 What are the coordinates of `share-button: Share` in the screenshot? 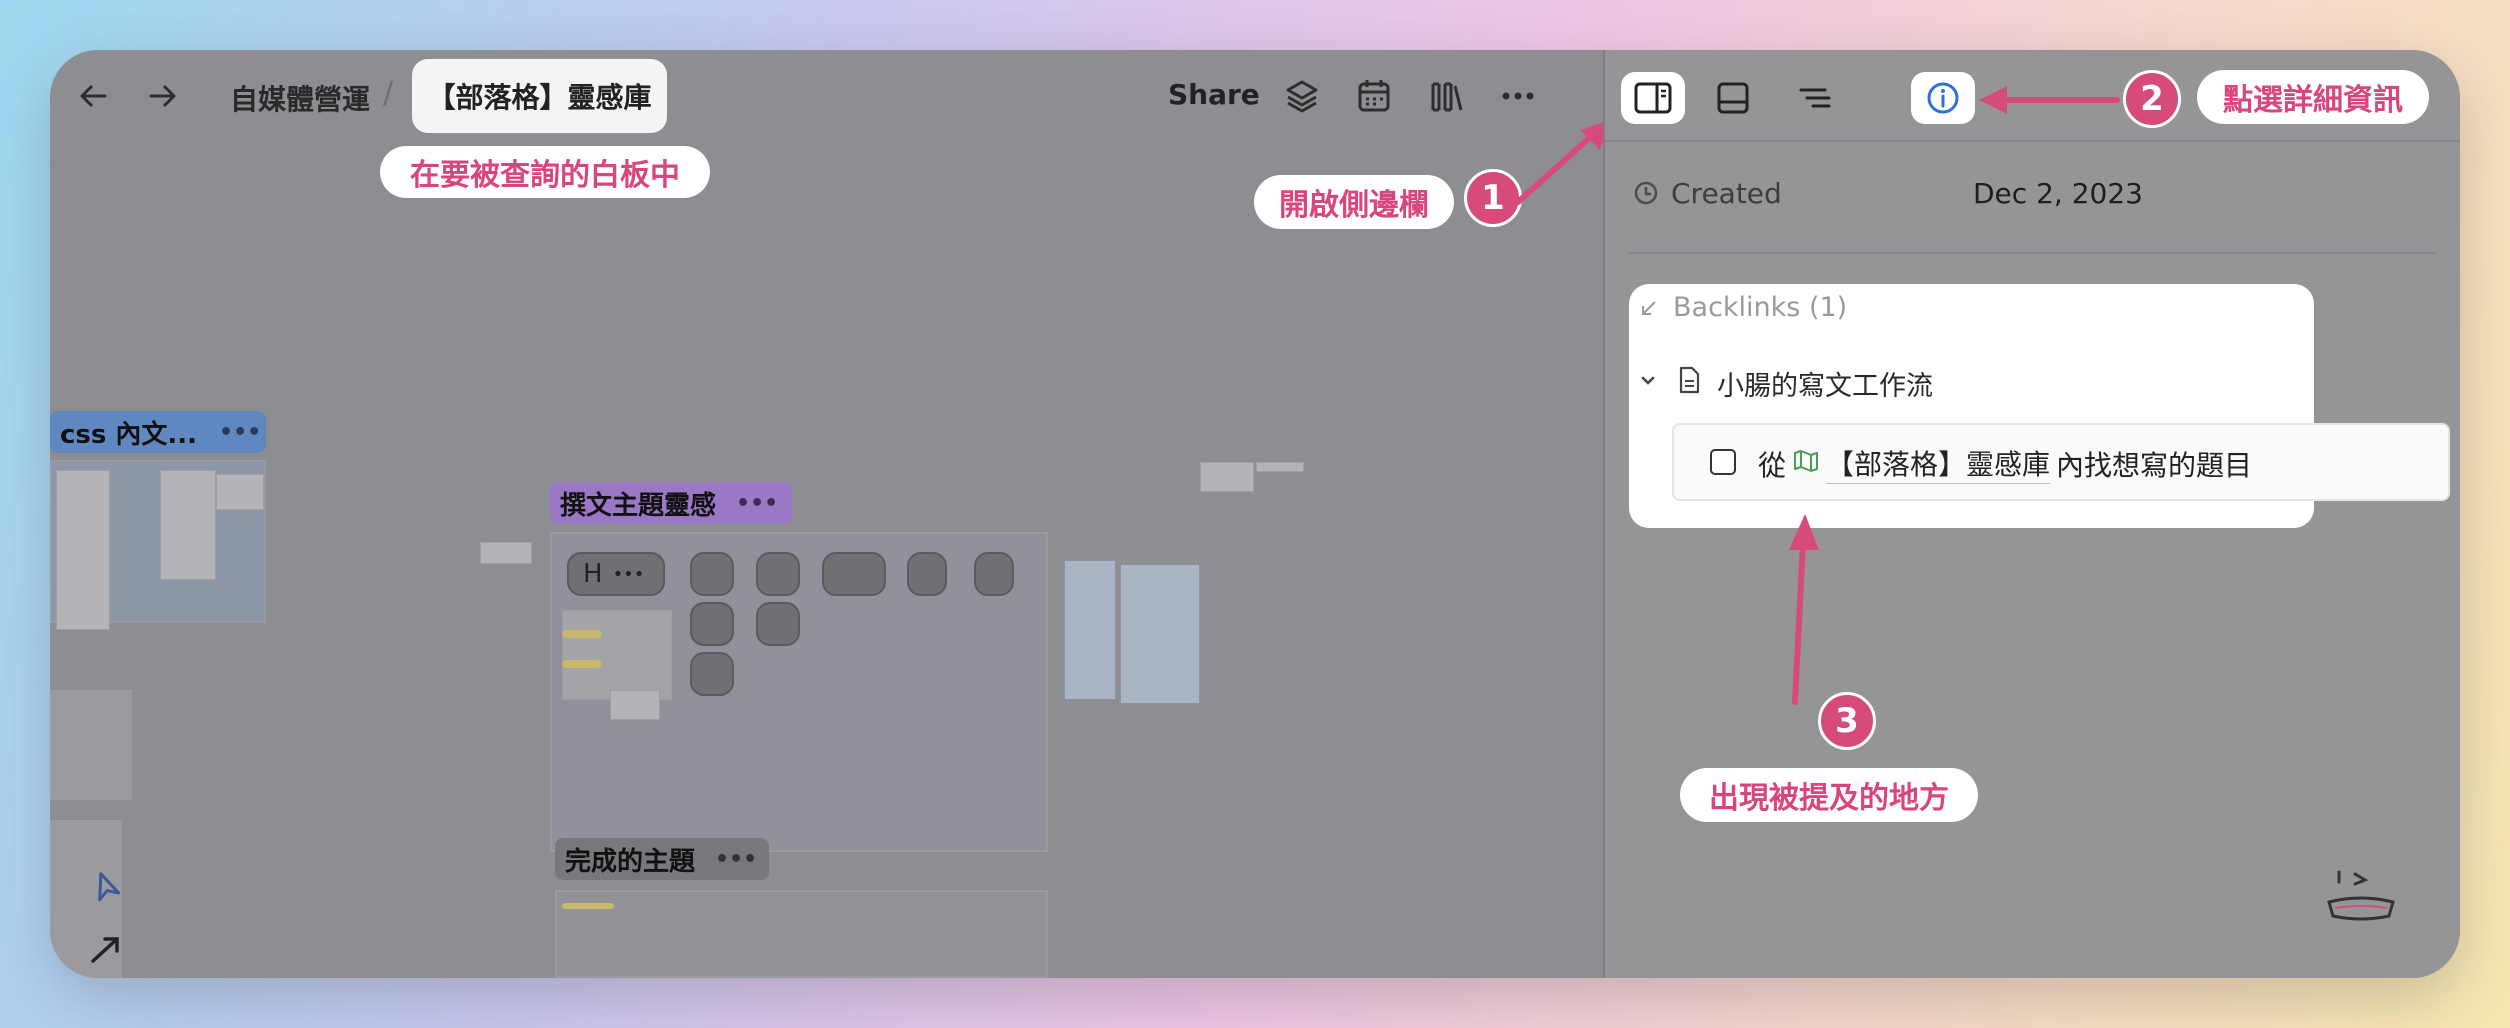 It's located at (1214, 94).